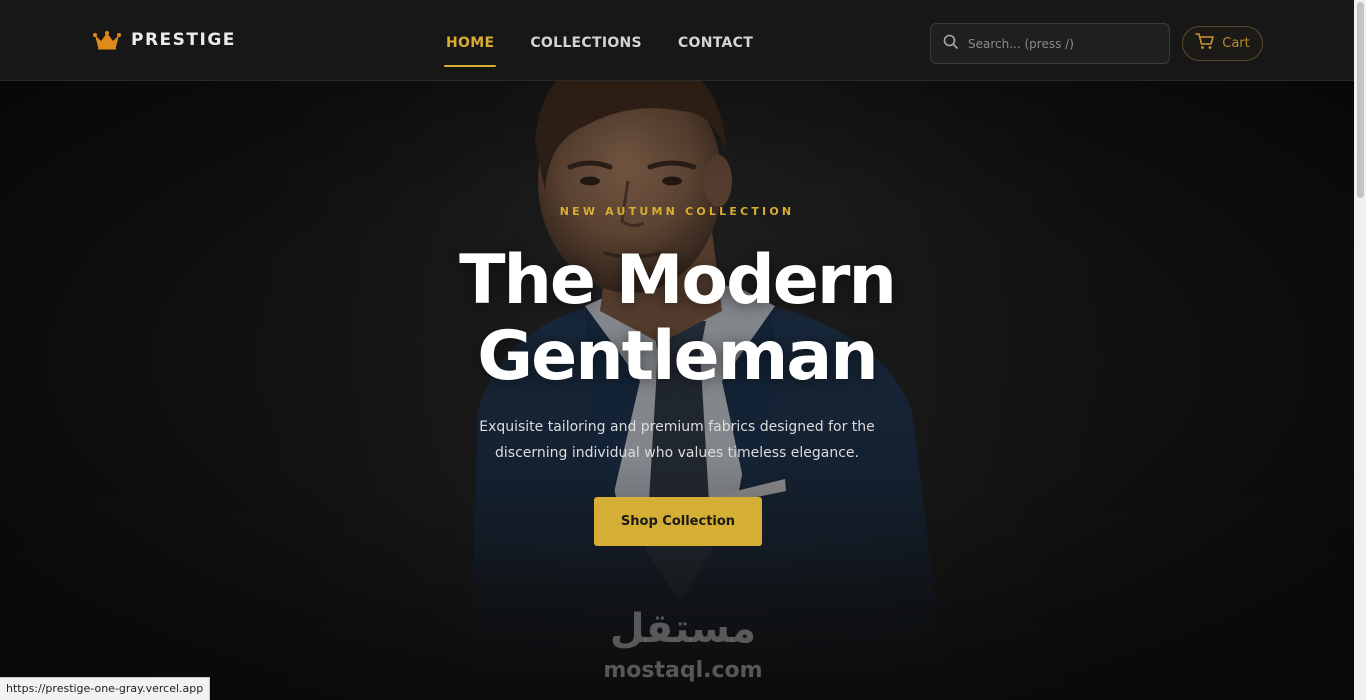  What do you see at coordinates (1060, 43) in the screenshot?
I see `search-input` at bounding box center [1060, 43].